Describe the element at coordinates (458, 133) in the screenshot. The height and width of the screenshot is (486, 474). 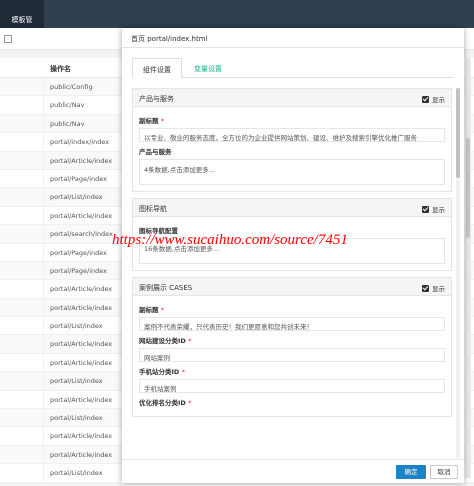
I see `dialog-scrollbar-thumb` at that location.